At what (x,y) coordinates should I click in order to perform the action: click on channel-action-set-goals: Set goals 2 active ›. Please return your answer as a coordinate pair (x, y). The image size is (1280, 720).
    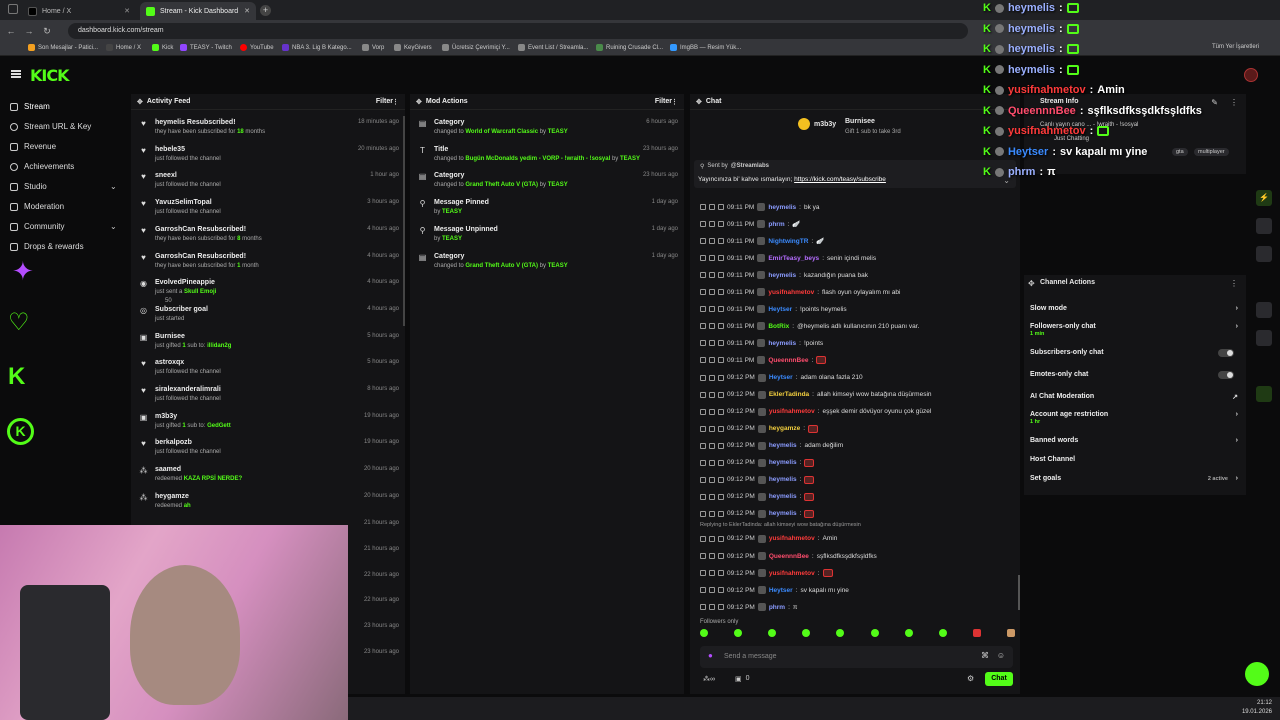
    Looking at the image, I should click on (1134, 478).